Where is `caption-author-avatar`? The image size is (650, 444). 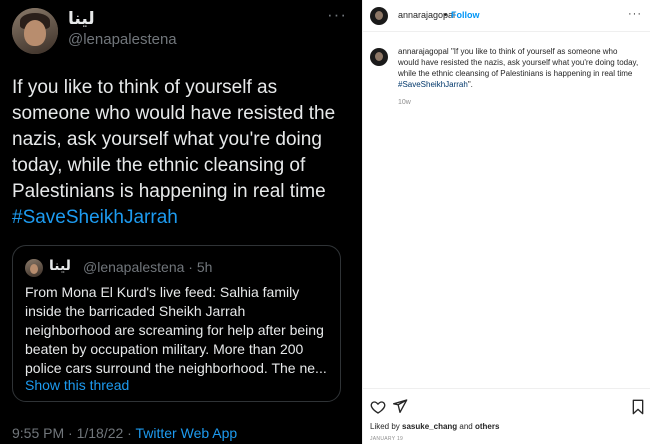
caption-author-avatar is located at coordinates (379, 57).